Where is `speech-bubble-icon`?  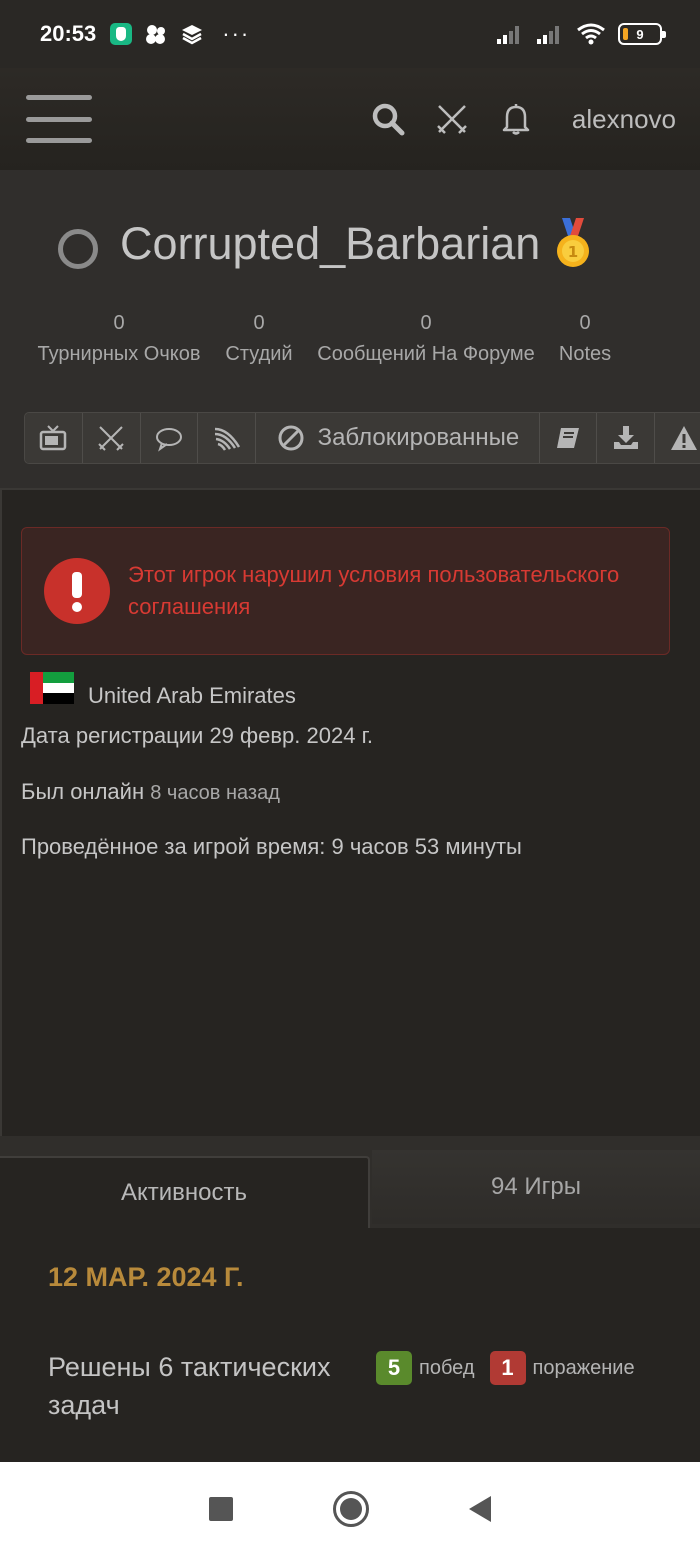 speech-bubble-icon is located at coordinates (169, 440).